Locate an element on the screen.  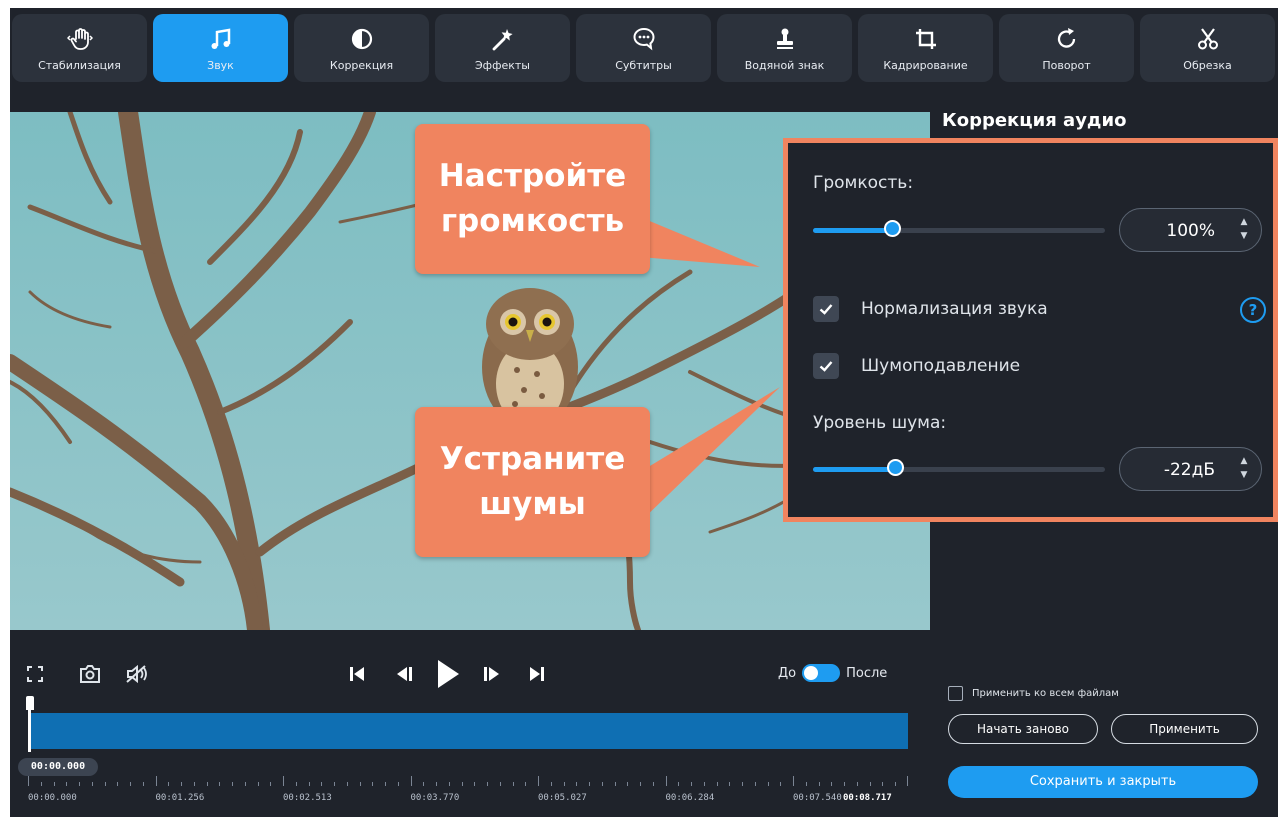
volume-value: 100% is located at coordinates (1190, 231).